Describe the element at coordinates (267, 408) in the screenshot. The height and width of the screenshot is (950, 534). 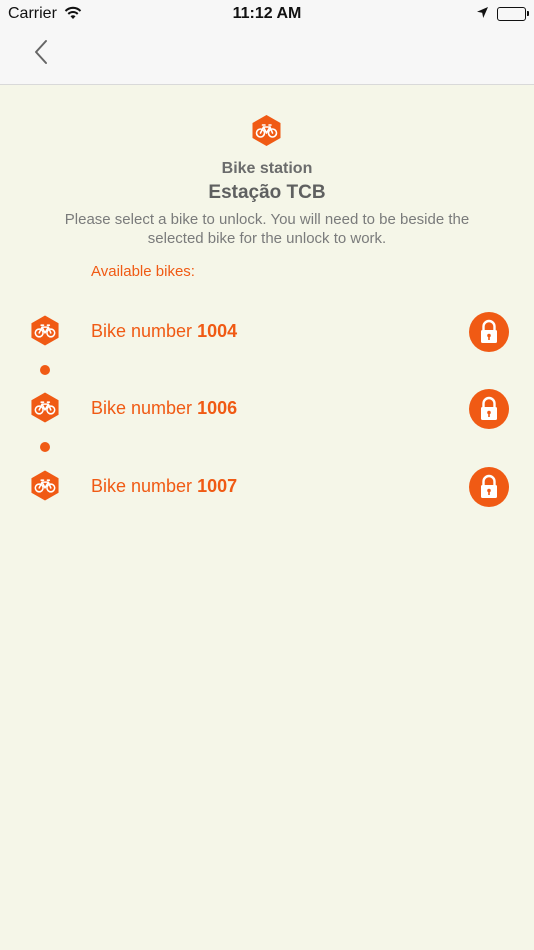
I see `bike-row-1006: Bike number 1006` at that location.